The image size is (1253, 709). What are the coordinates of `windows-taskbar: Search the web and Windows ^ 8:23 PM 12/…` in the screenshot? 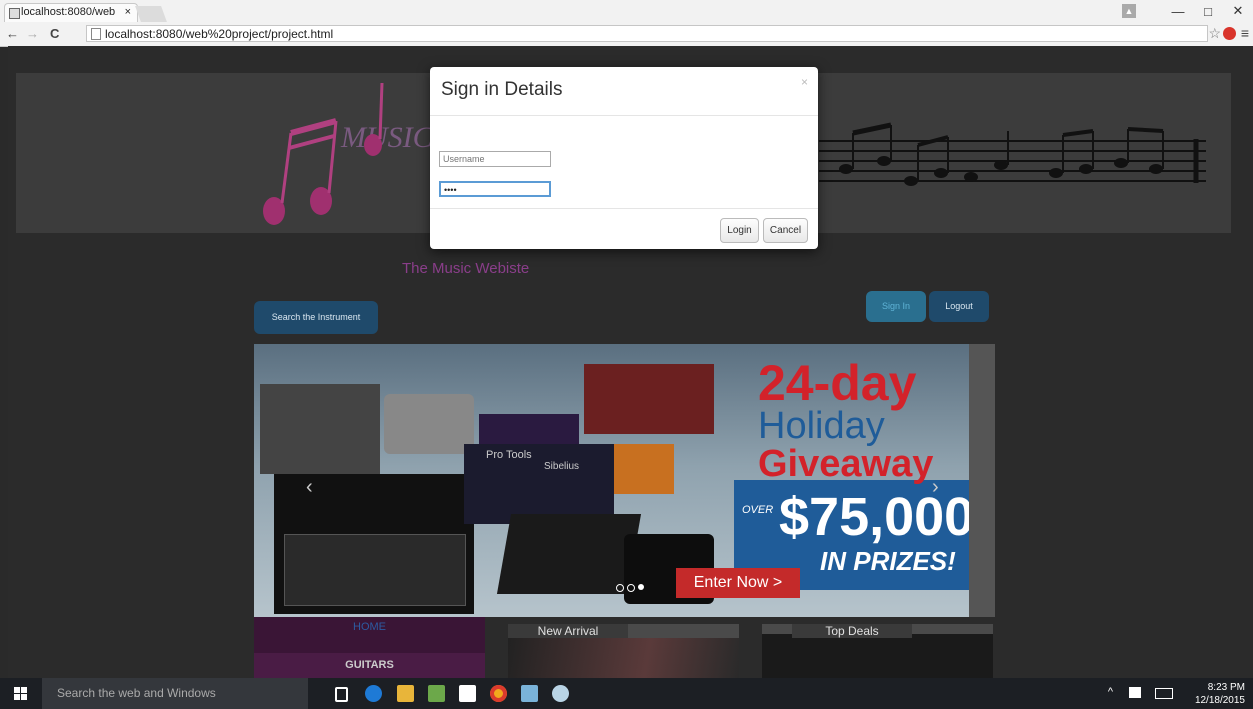 It's located at (626, 693).